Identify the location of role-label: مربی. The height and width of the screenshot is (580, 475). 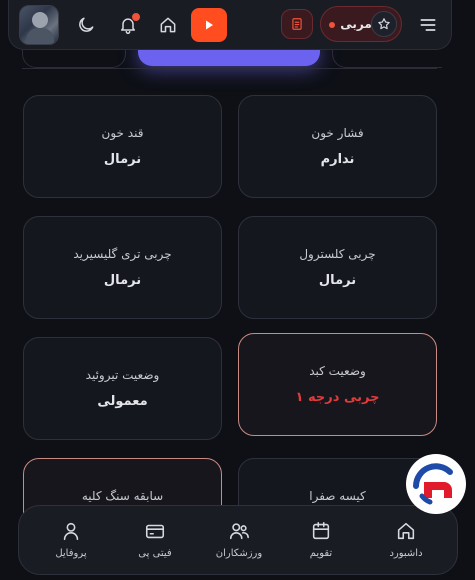
(356, 24).